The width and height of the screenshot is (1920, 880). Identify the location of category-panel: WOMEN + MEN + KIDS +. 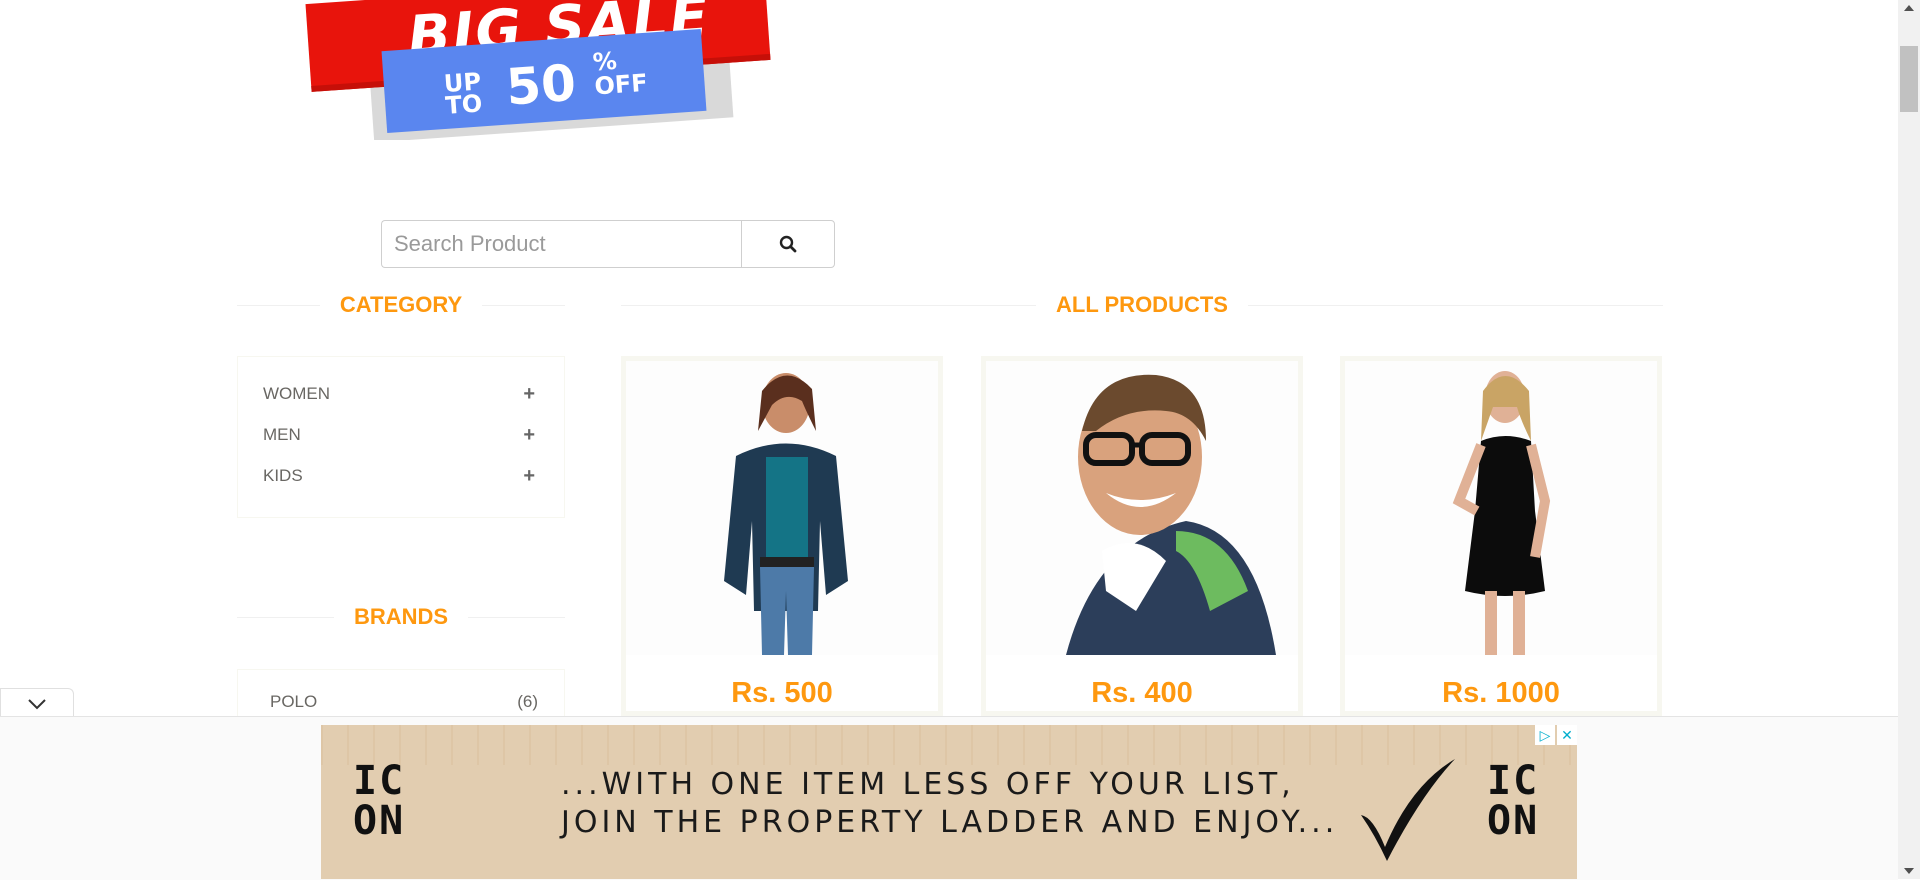
(401, 437).